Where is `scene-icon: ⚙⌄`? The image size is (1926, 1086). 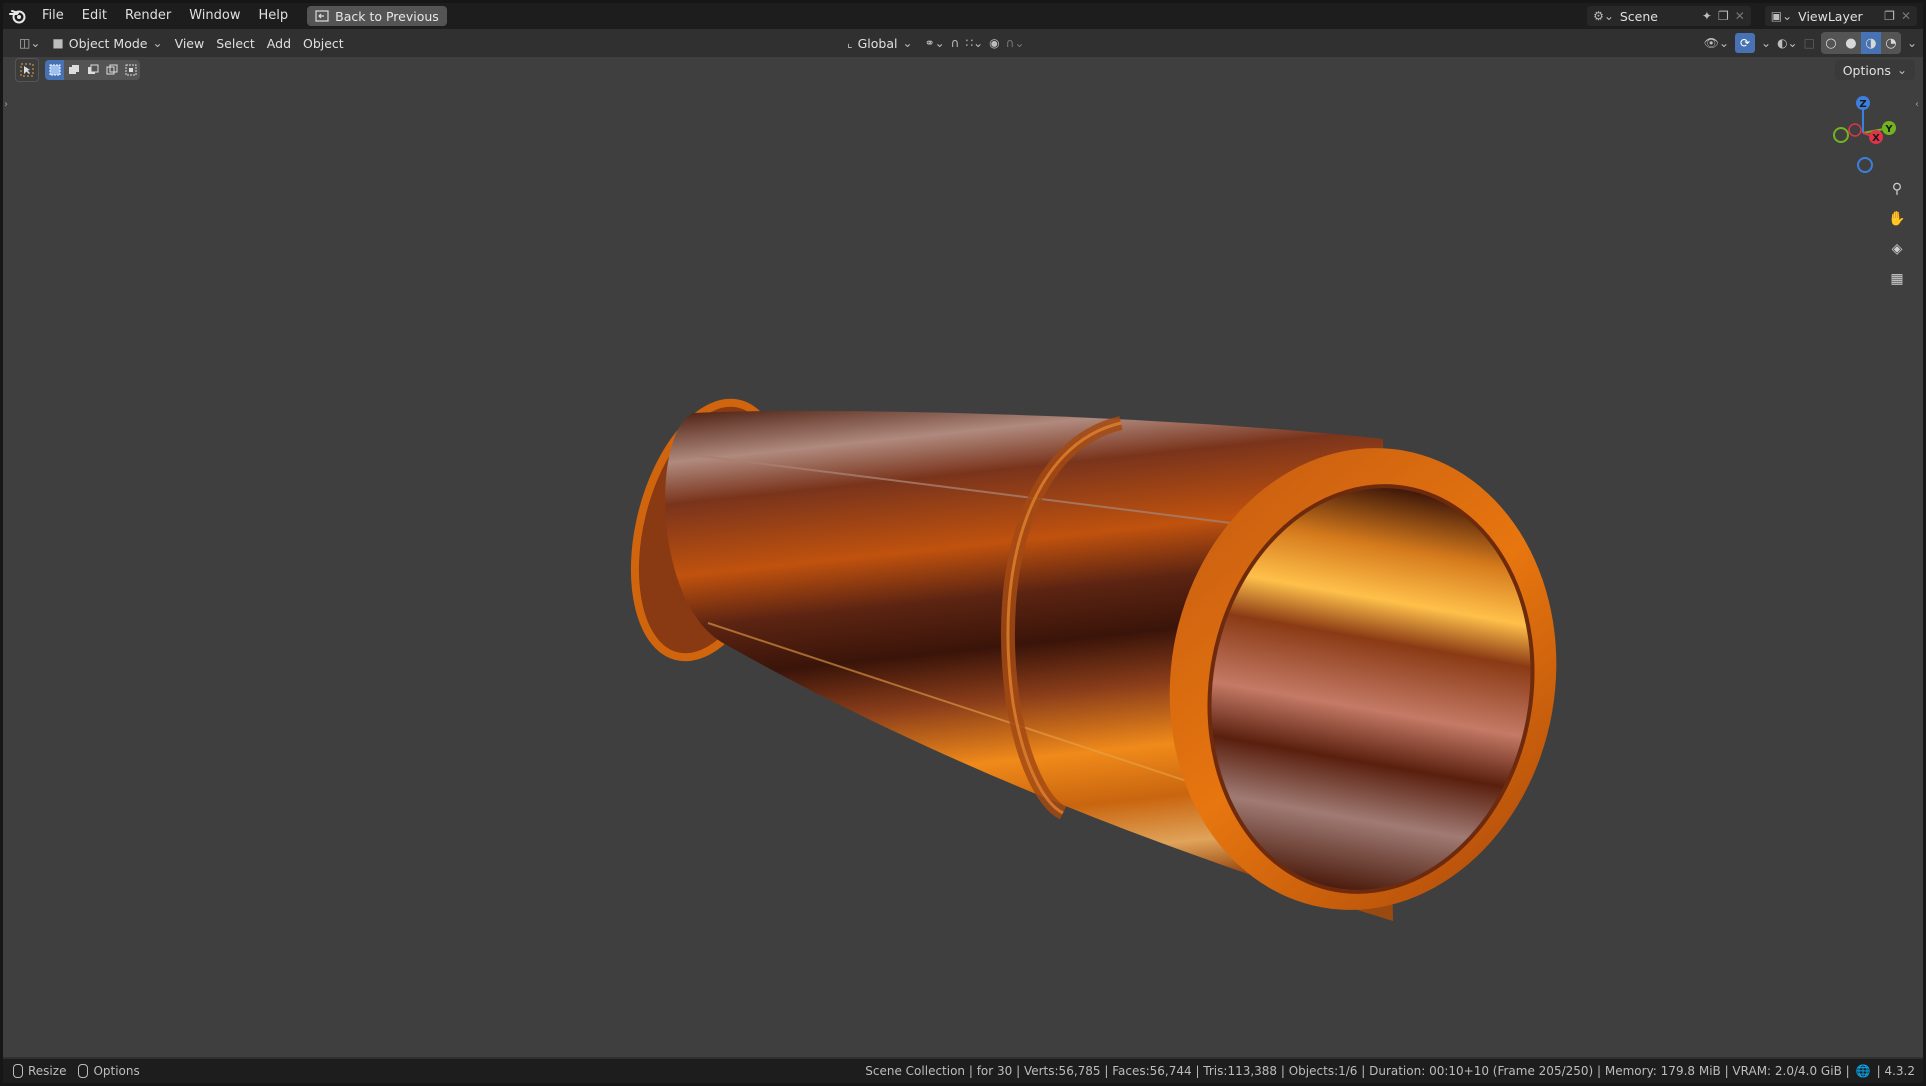 scene-icon: ⚙⌄ is located at coordinates (1603, 16).